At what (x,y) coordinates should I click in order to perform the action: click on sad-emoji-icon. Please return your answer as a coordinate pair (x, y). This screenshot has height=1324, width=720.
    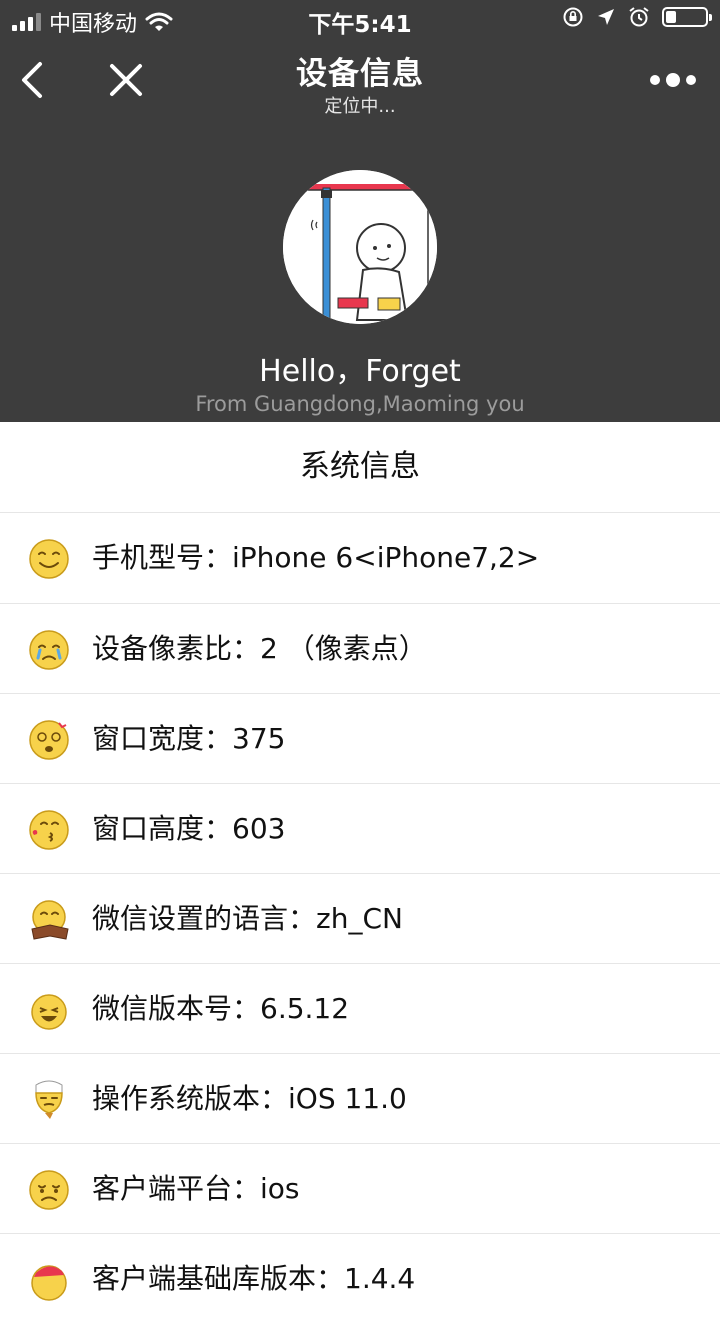
    Looking at the image, I should click on (49, 1190).